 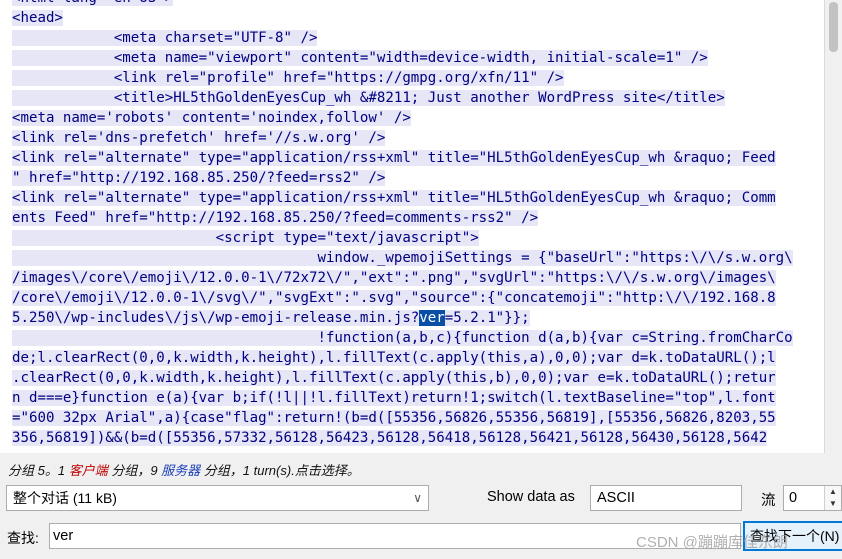 I want to click on stream-number-spinbox: 0 ▲ ▼, so click(x=812, y=498).